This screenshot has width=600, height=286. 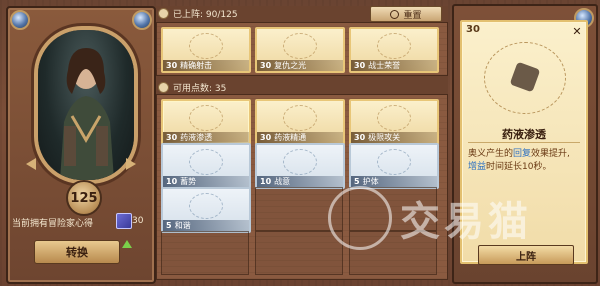 I want to click on owned-label: 当前拥有冒险家心得, so click(x=53, y=224).